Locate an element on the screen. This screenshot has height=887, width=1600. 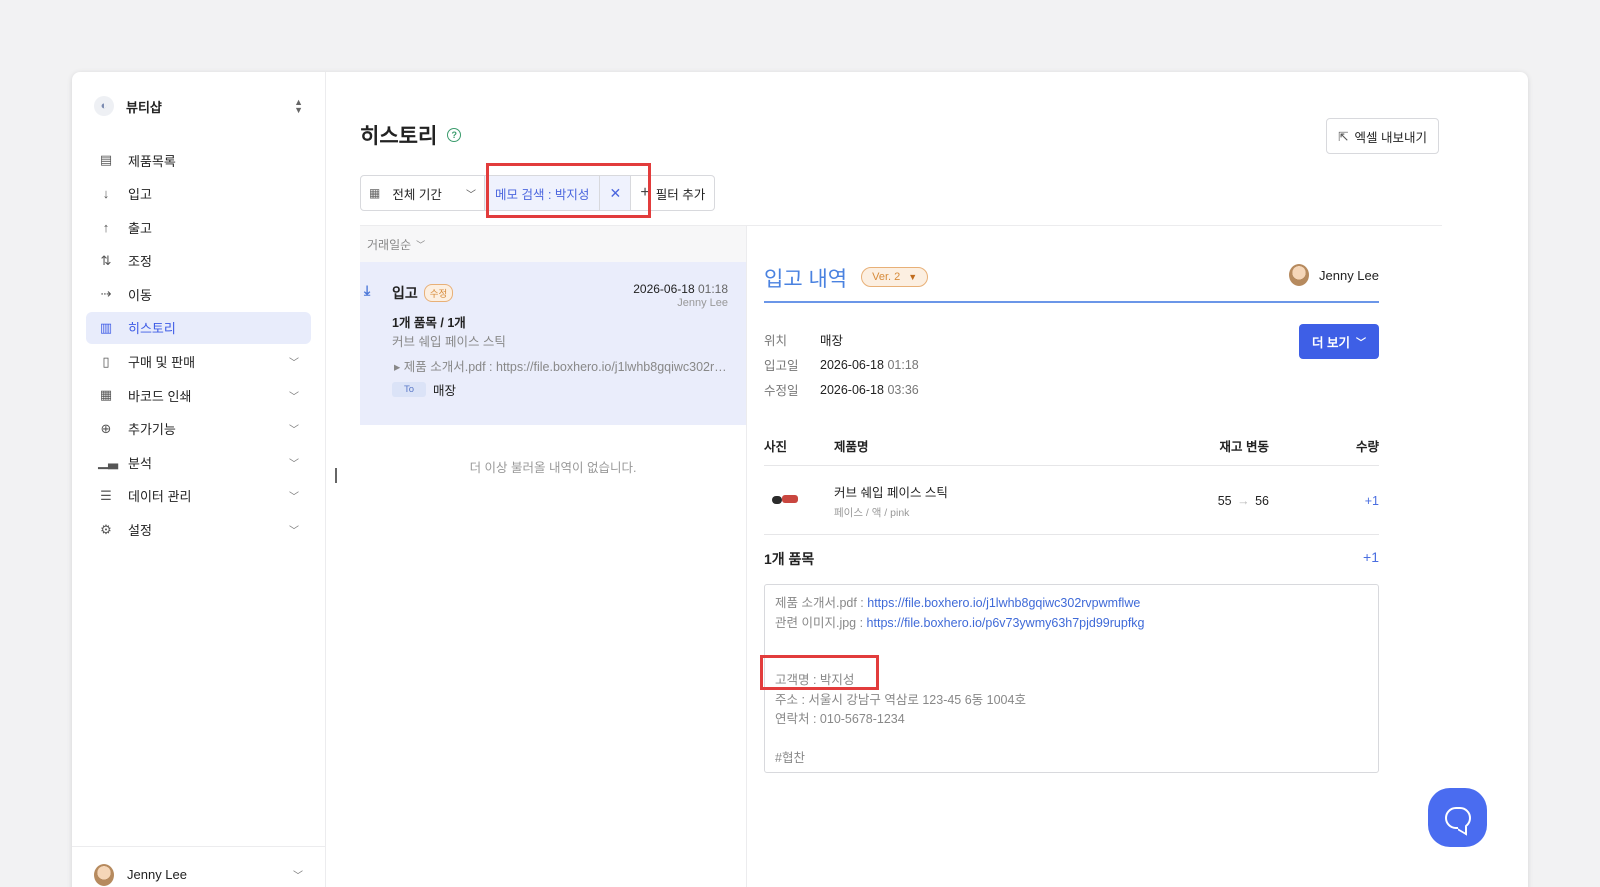
shop-switcher: ◐ 뷰티샵 ▲ ▼ is located at coordinates (198, 106).